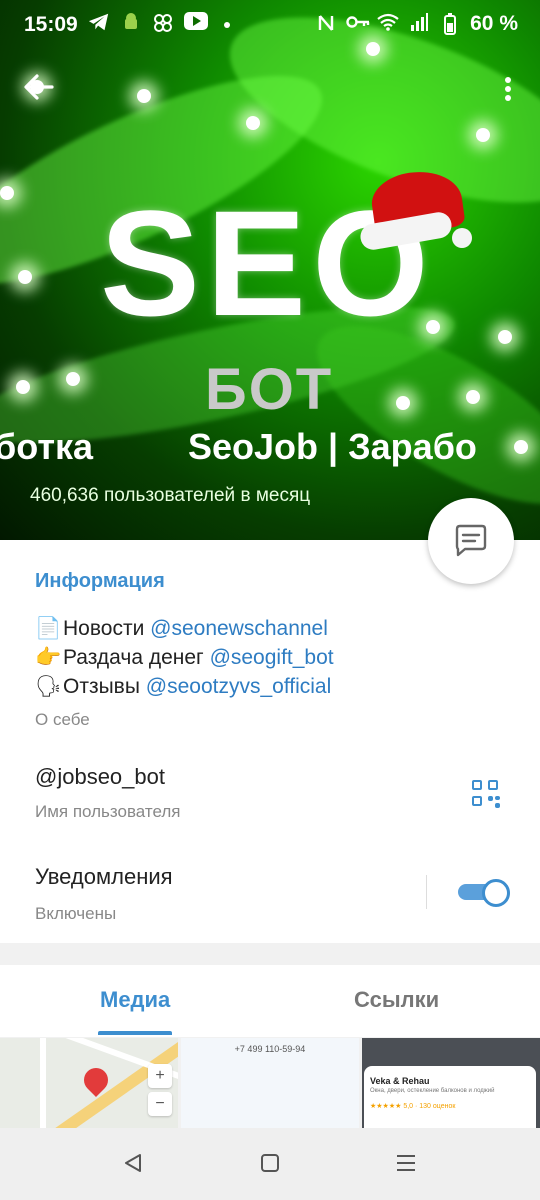 The height and width of the screenshot is (1200, 540). Describe the element at coordinates (358, 24) in the screenshot. I see `key-icon` at that location.